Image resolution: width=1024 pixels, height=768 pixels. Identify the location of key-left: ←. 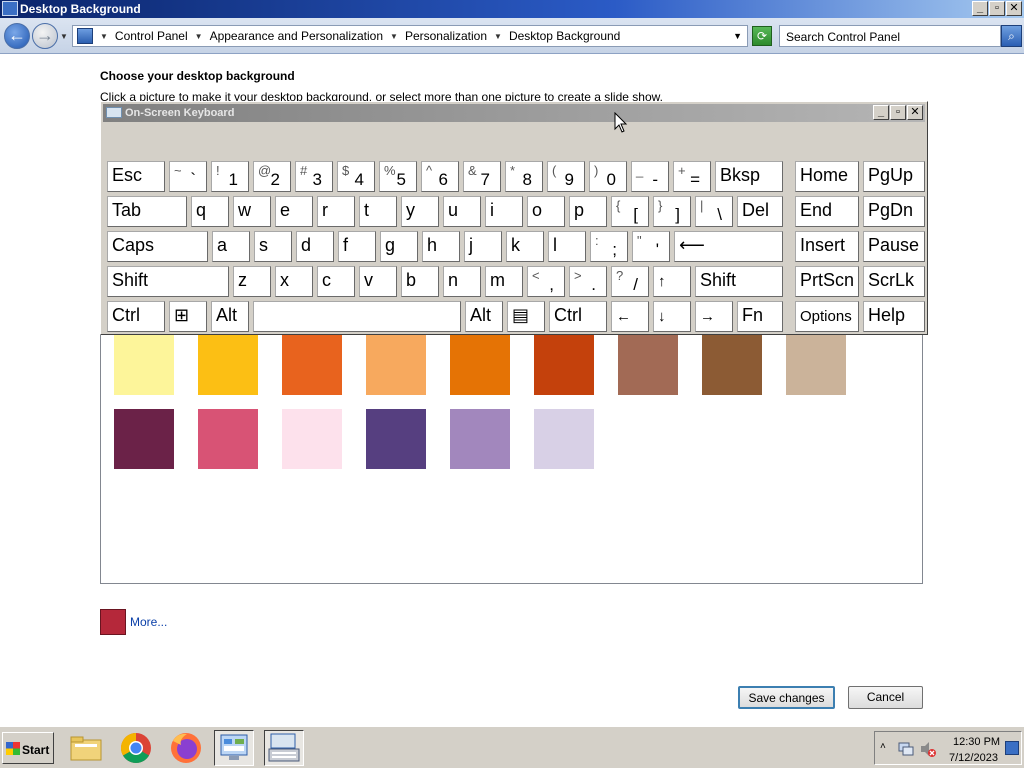
(630, 316).